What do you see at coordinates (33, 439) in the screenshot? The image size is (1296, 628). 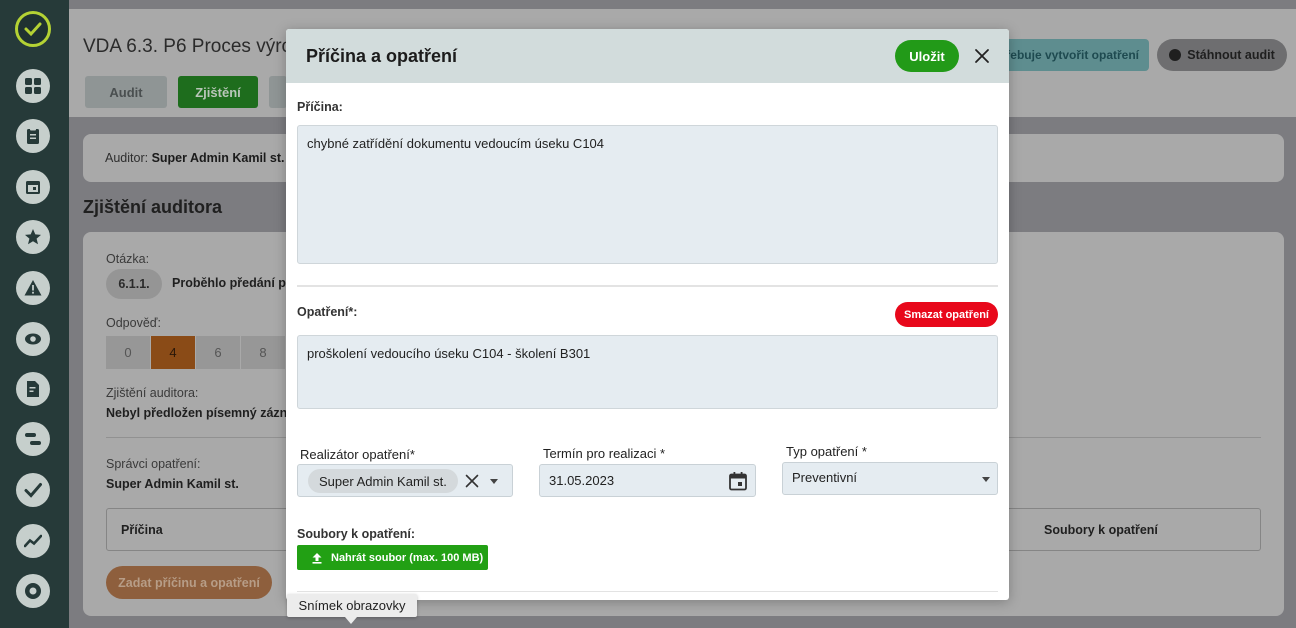 I see `gantt-icon` at bounding box center [33, 439].